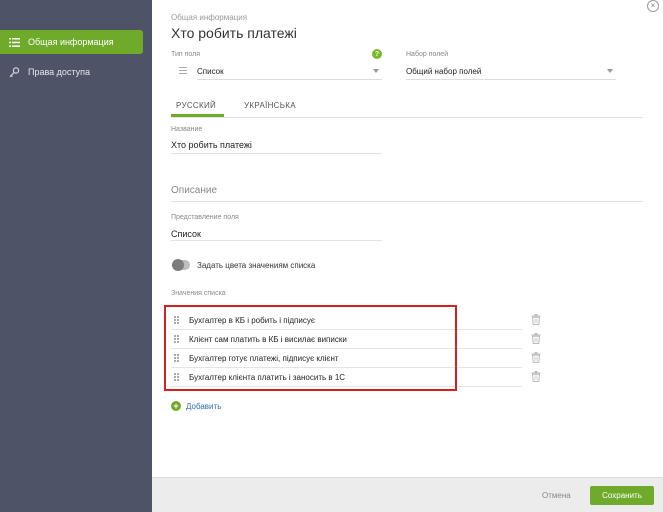 The image size is (663, 512). Describe the element at coordinates (653, 6) in the screenshot. I see `close-icon: ×` at that location.